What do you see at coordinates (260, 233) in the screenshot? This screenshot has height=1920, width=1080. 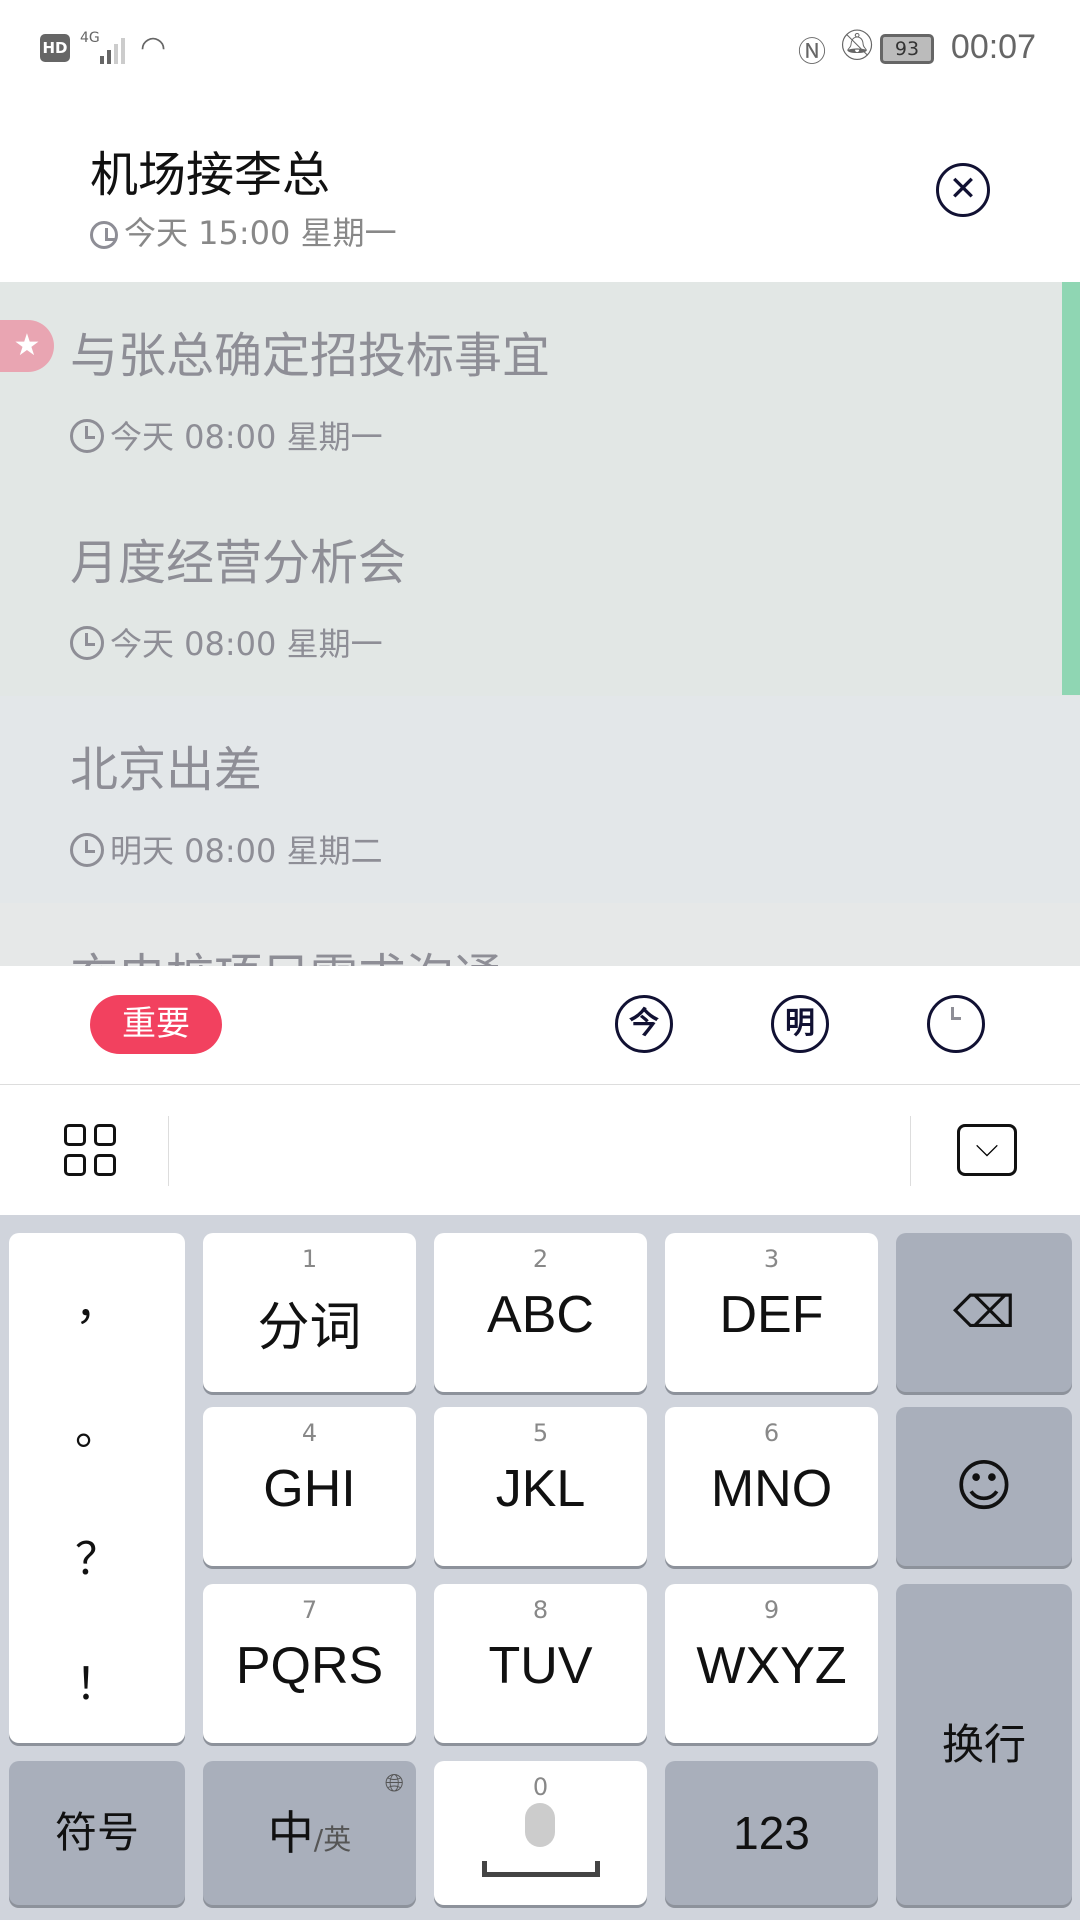 I see `event-time-text: 今天 15:00 星期一` at bounding box center [260, 233].